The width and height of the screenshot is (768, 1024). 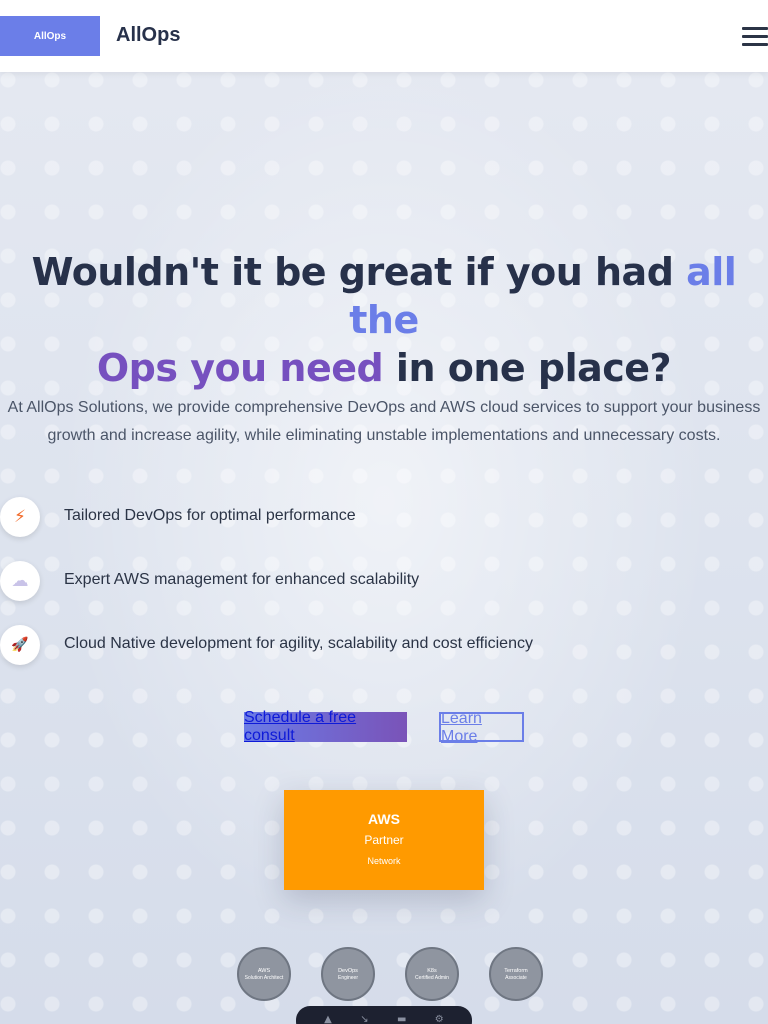 I want to click on cert-badge-devops: DevOps Engineer, so click(x=348, y=974).